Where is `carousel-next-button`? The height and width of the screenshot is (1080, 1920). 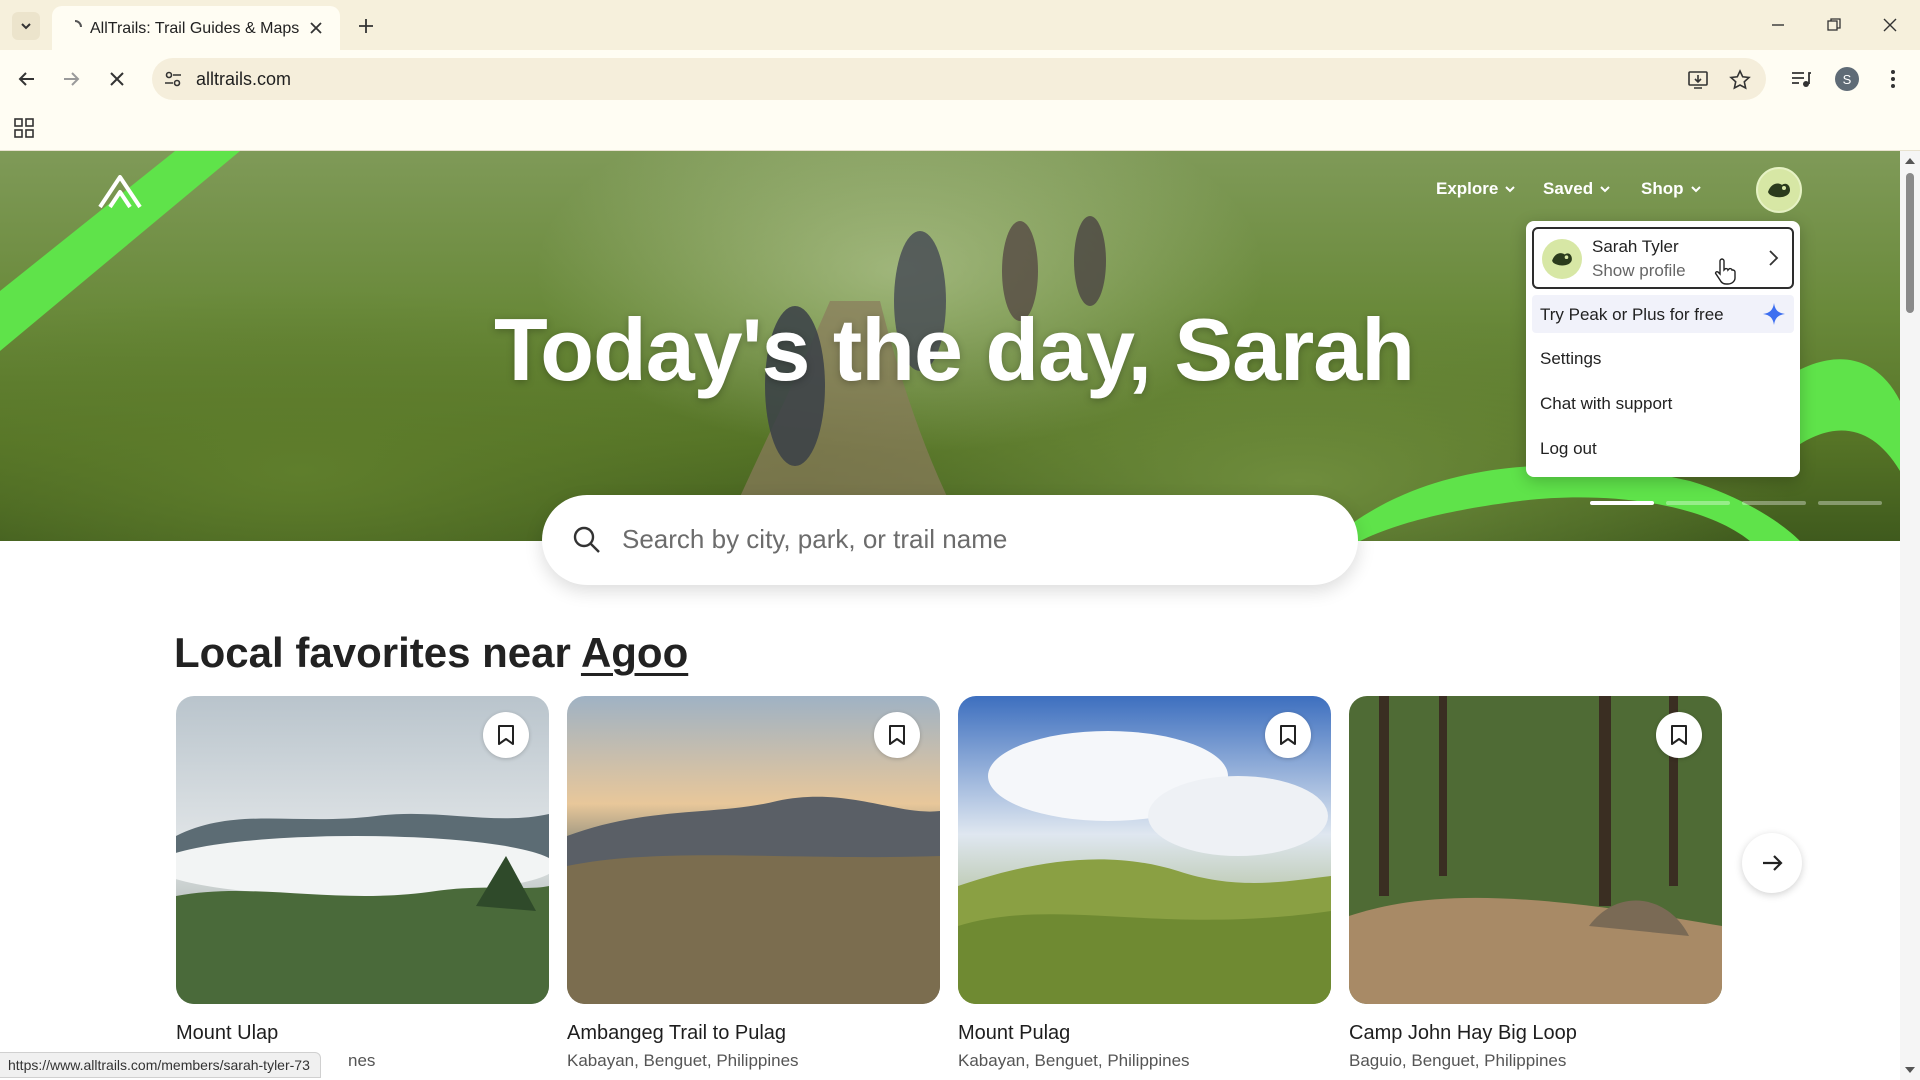 carousel-next-button is located at coordinates (1772, 863).